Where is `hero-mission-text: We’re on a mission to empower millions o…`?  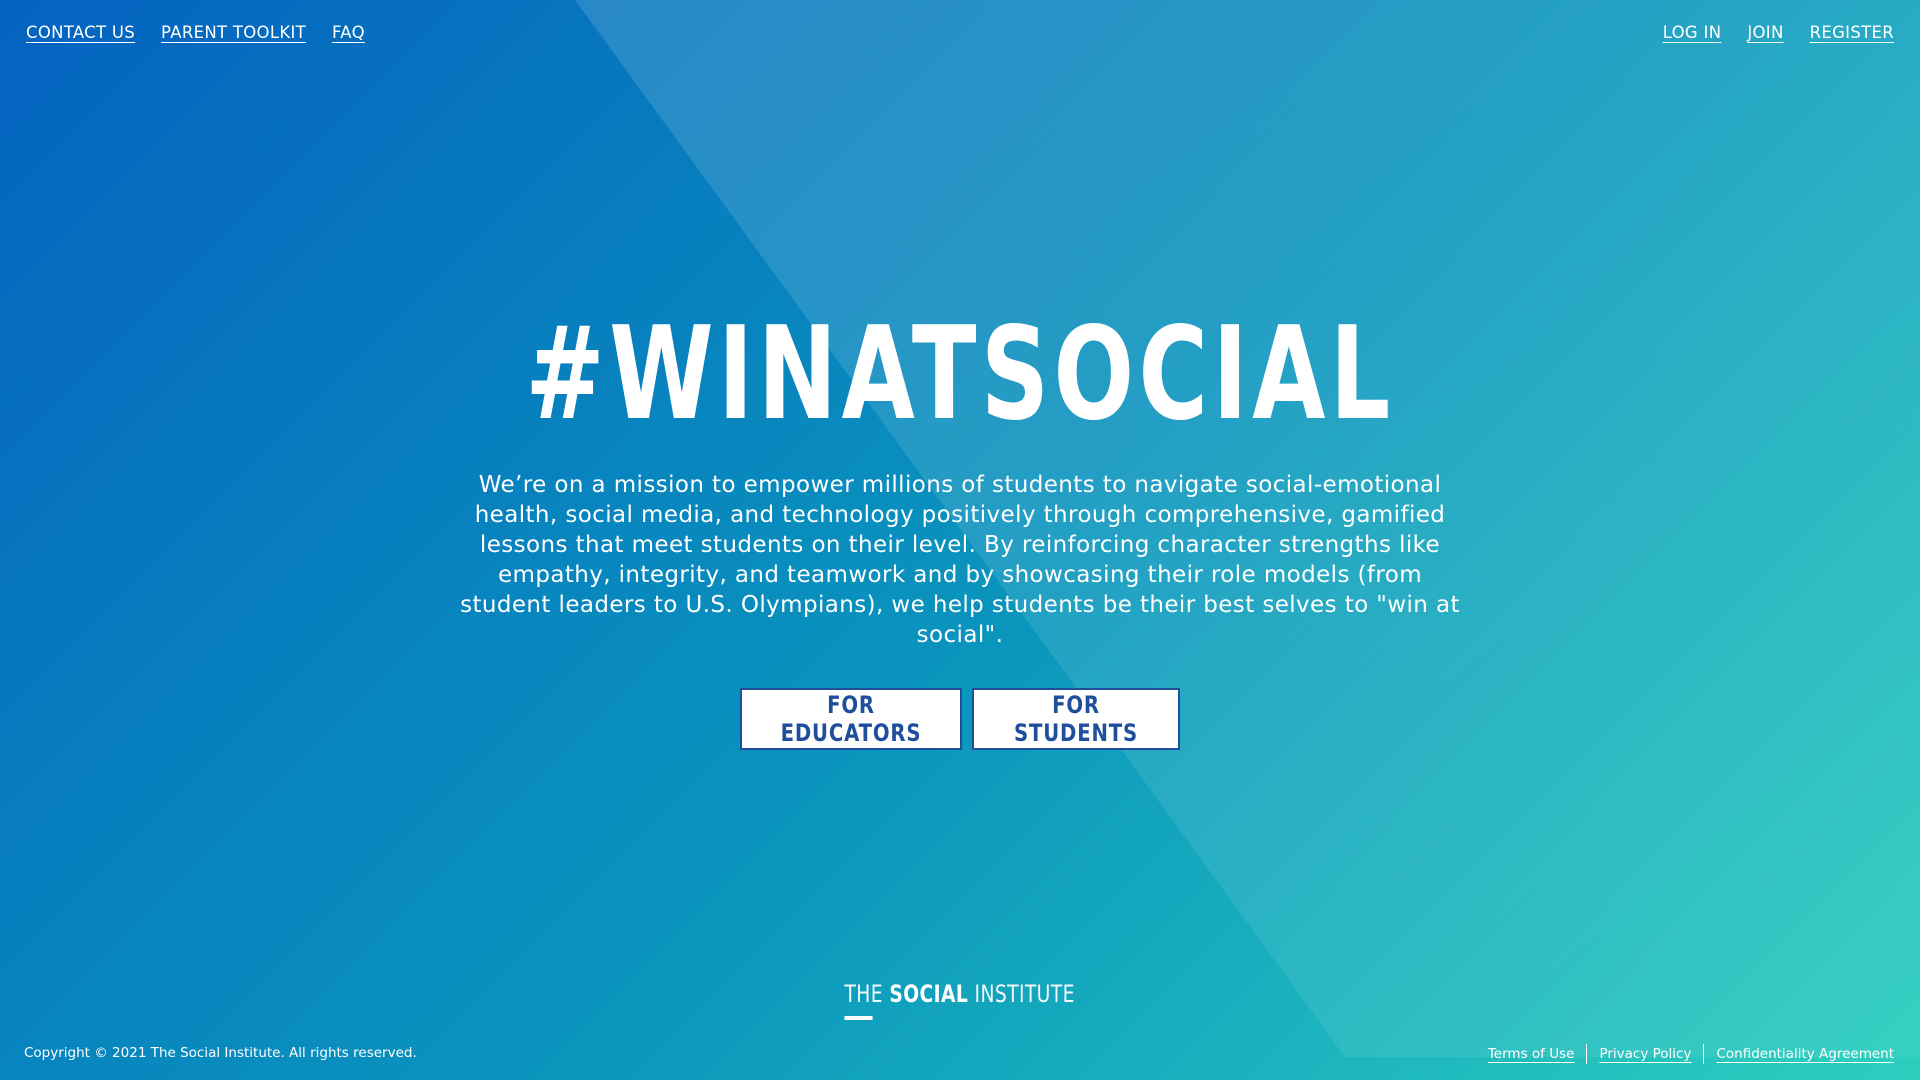 hero-mission-text: We’re on a mission to empower millions o… is located at coordinates (960, 560).